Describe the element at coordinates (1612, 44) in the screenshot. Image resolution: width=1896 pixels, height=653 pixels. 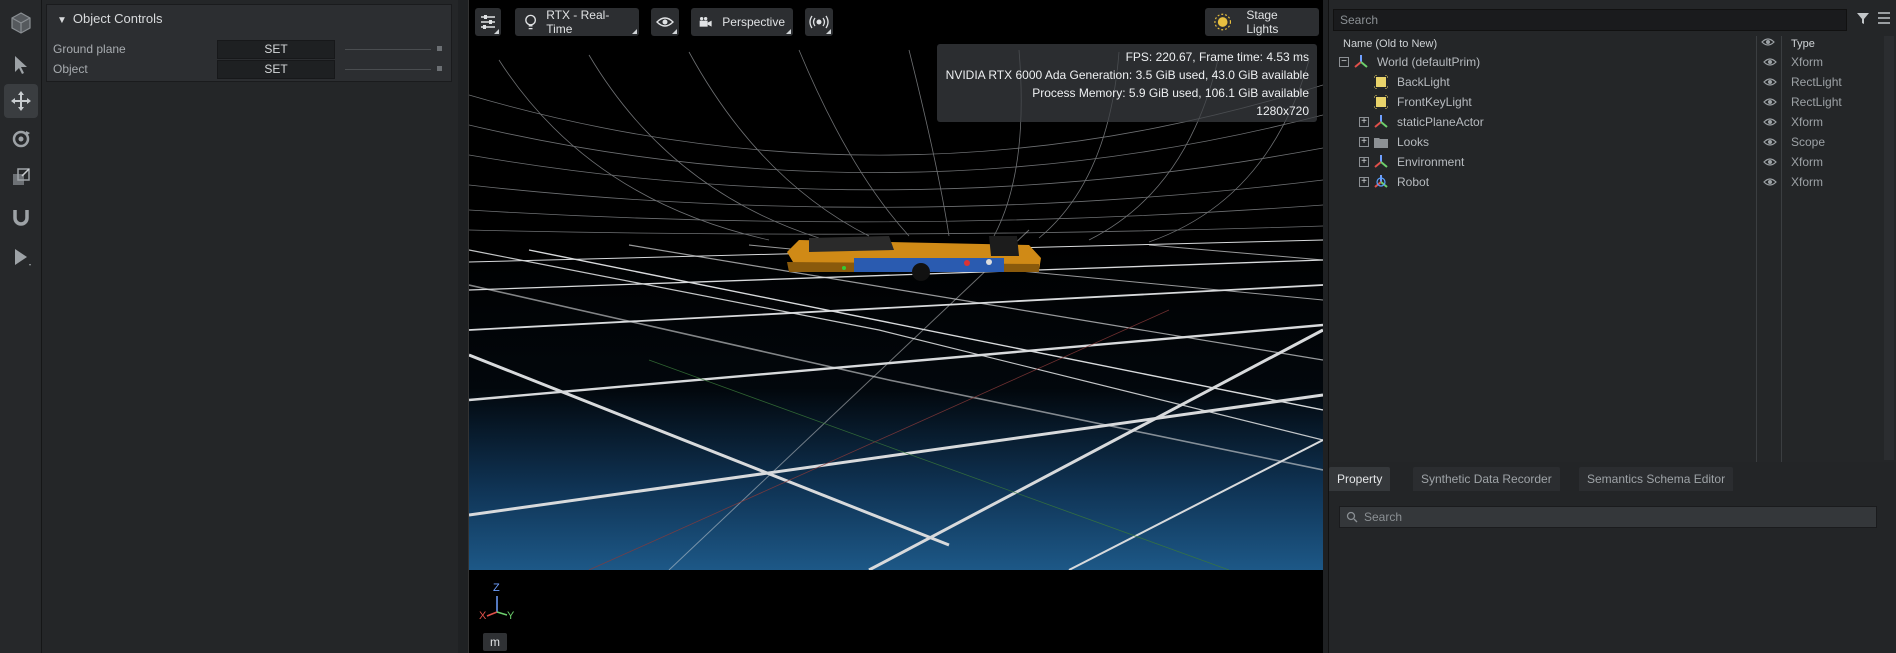
I see `stage-tree-header: Name (Old to New) Type` at that location.